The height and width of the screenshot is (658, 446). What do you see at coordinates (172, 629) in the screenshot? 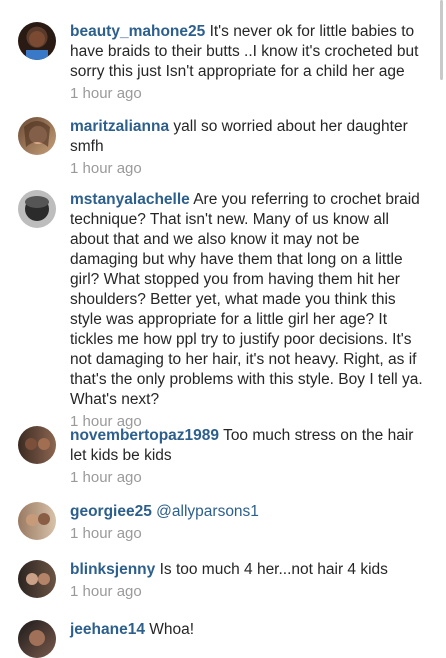
I see `comment-text: Whoa!` at bounding box center [172, 629].